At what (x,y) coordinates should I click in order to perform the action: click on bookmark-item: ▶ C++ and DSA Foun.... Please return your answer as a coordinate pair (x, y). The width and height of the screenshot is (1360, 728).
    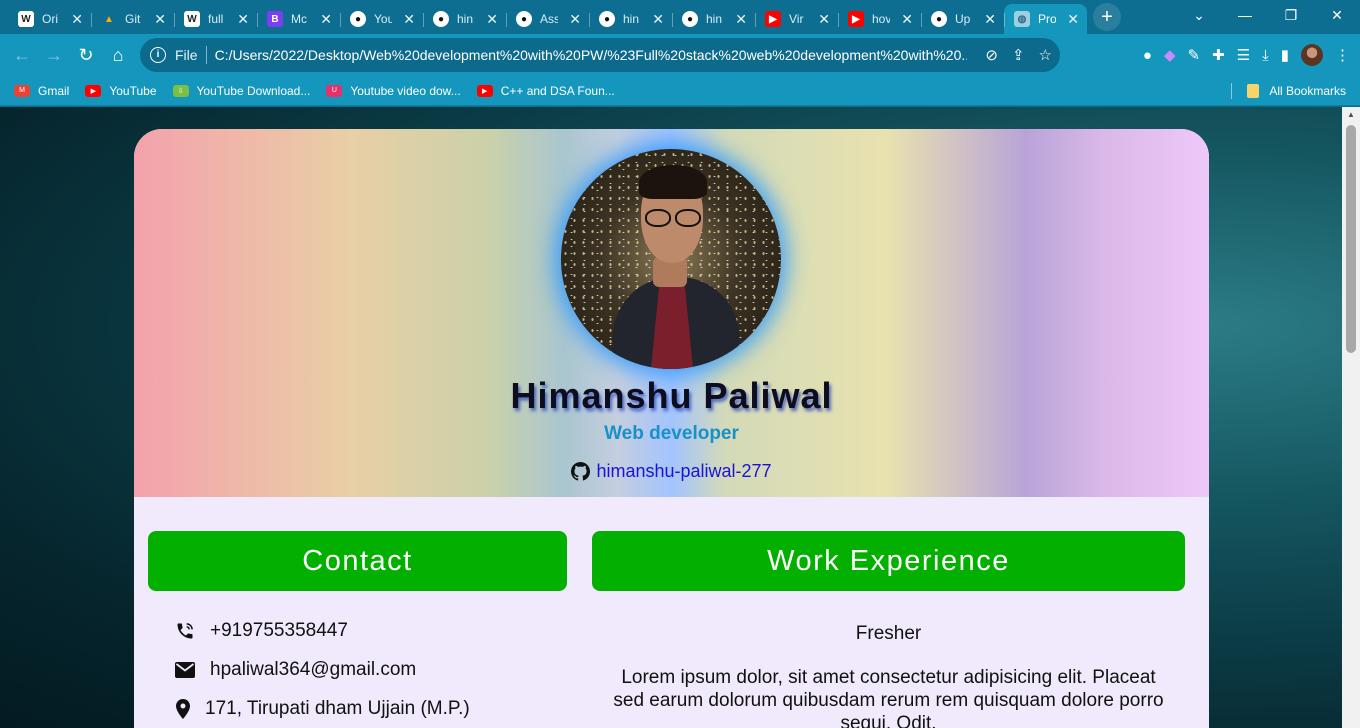
    Looking at the image, I should click on (545, 91).